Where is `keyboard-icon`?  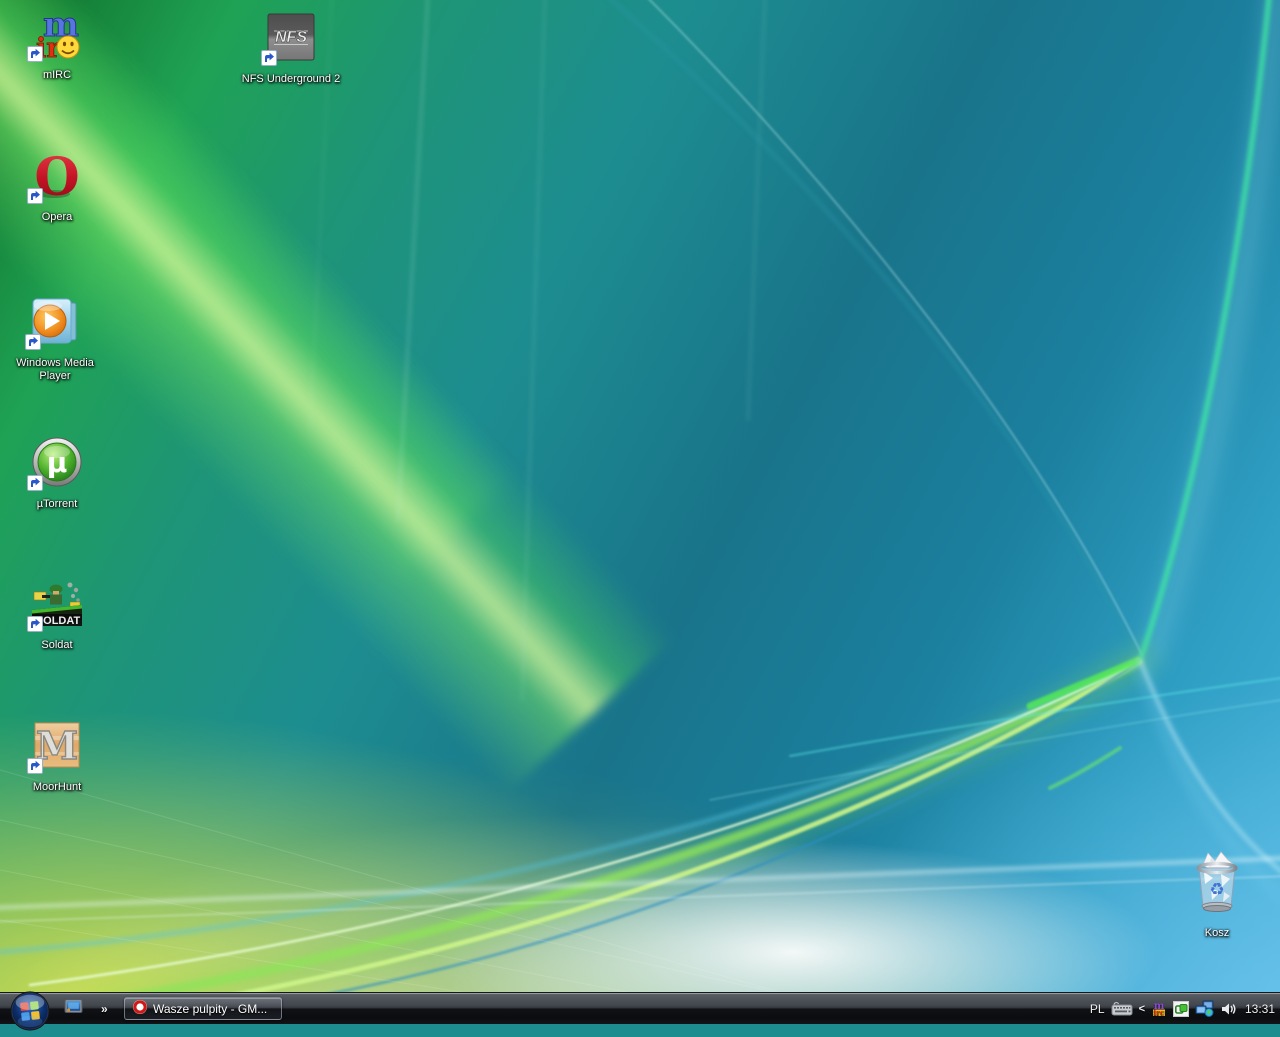 keyboard-icon is located at coordinates (1122, 1008).